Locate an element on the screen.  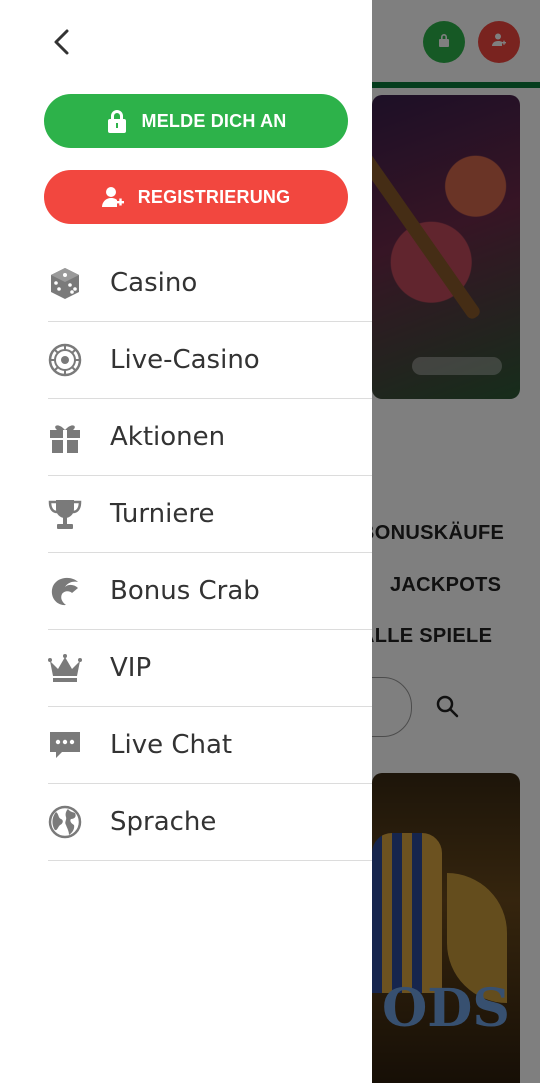
menu-item-bonus-crab: Bonus Crab is located at coordinates (210, 591).